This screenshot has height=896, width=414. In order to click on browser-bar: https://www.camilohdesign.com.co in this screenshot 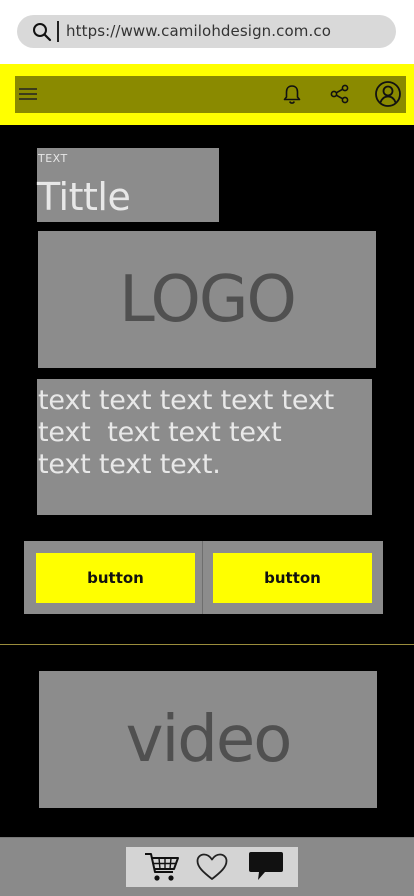, I will do `click(207, 32)`.